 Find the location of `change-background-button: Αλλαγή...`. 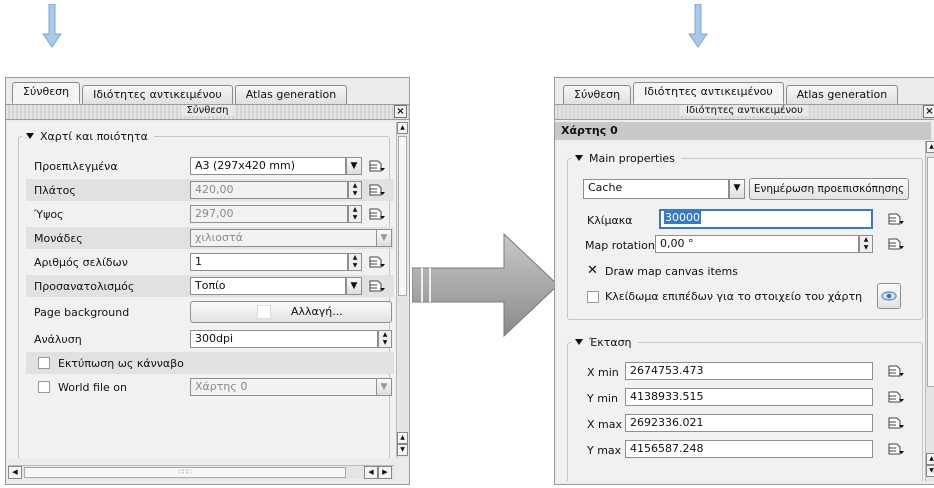

change-background-button: Αλλαγή... is located at coordinates (291, 312).